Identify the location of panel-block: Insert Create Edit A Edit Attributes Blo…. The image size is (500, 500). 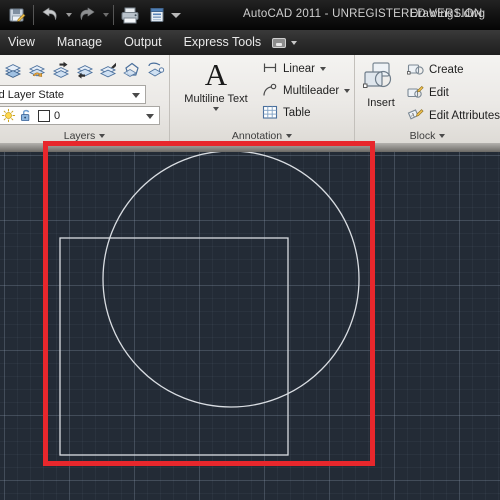
(427, 99).